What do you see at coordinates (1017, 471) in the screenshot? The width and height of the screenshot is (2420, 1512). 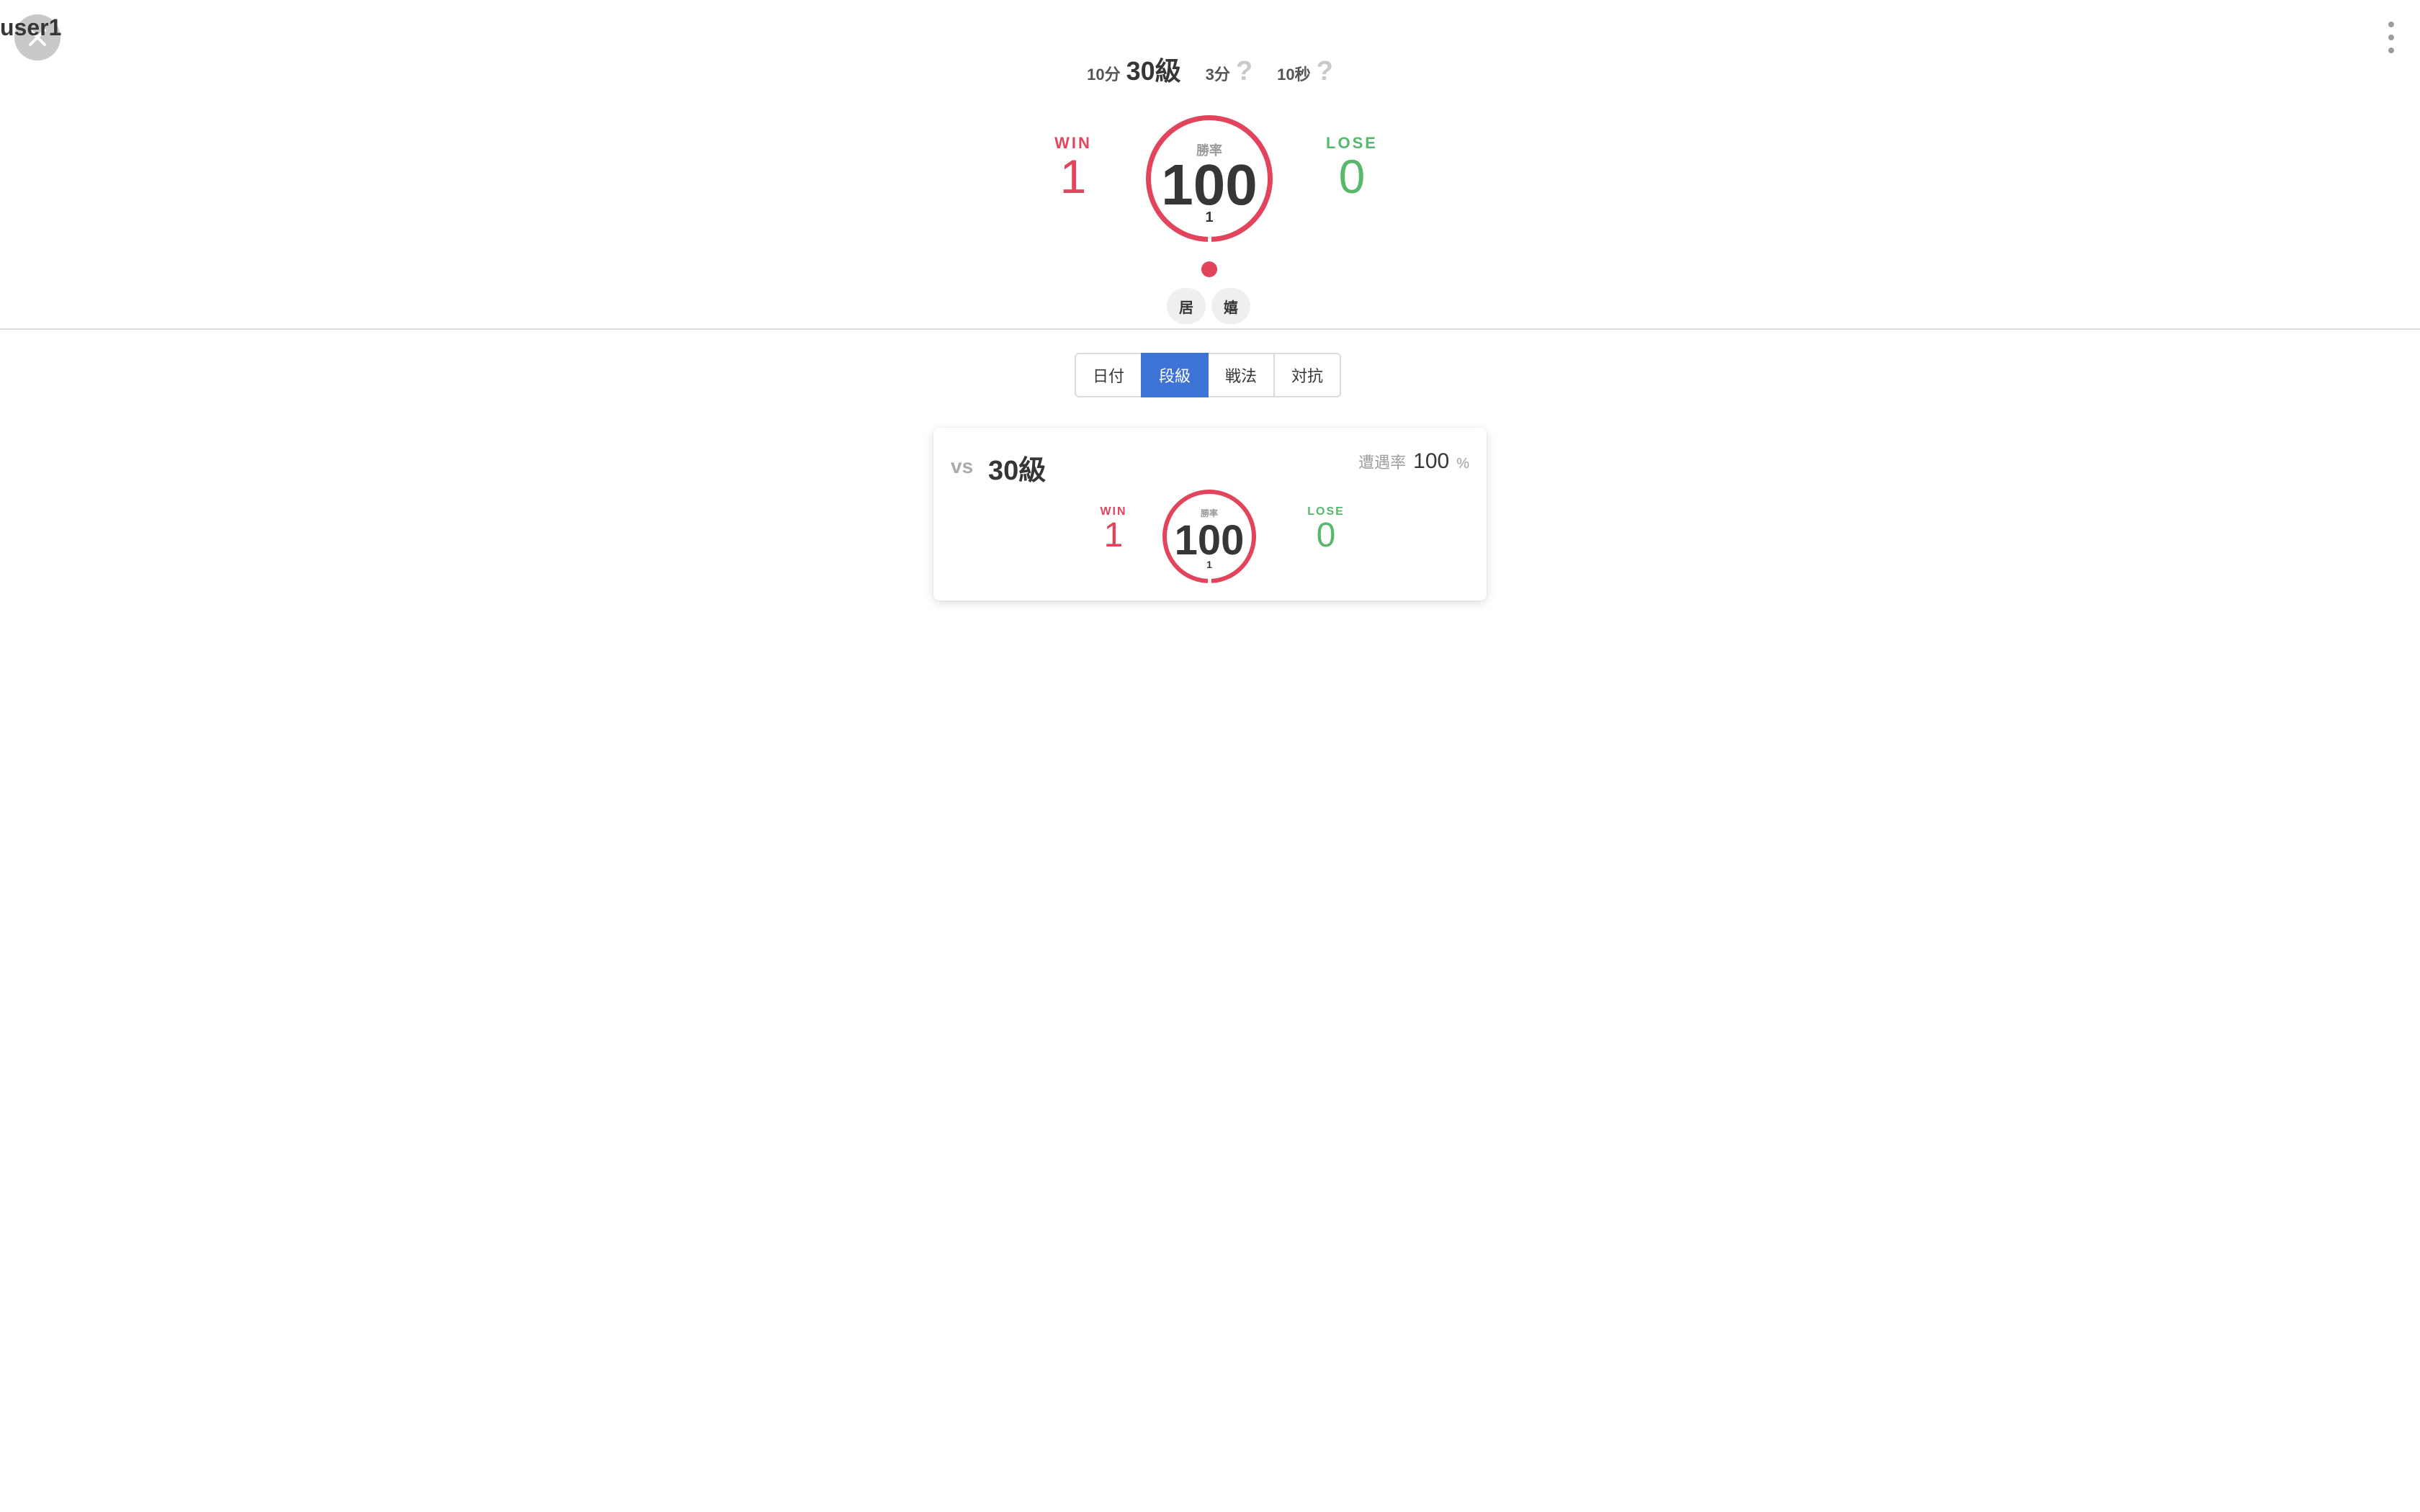 I see `opponent-rank: 30級` at bounding box center [1017, 471].